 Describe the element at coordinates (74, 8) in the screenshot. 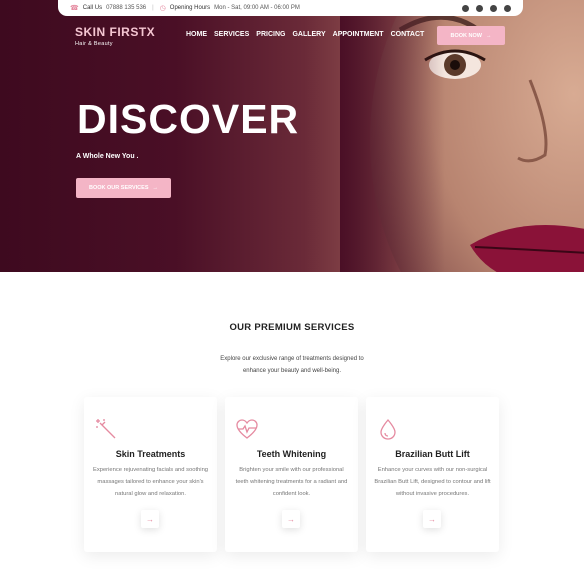

I see `phone-icon: ☎` at that location.